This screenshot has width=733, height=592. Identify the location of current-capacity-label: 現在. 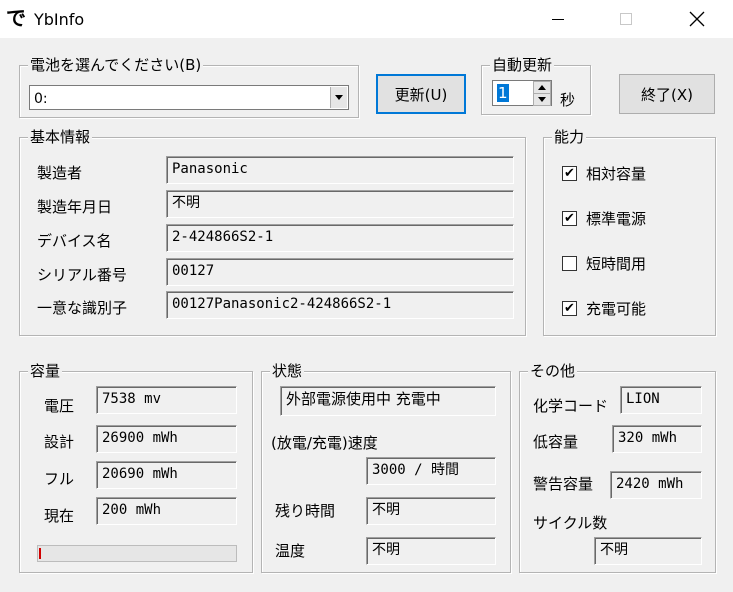
(59, 516).